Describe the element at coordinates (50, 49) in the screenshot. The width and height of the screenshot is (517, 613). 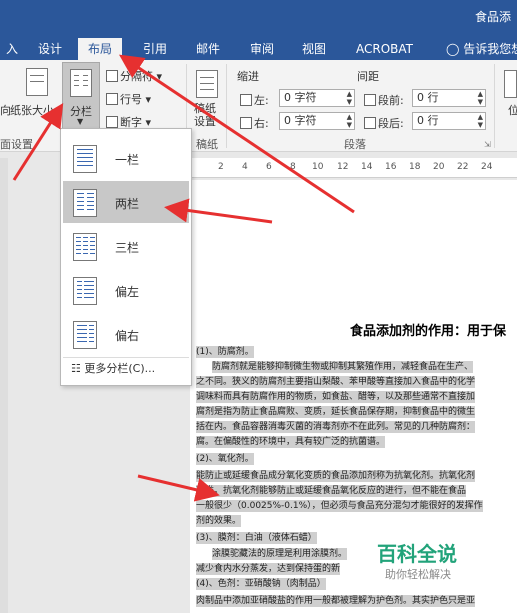
I see `tab-design: 设计` at that location.